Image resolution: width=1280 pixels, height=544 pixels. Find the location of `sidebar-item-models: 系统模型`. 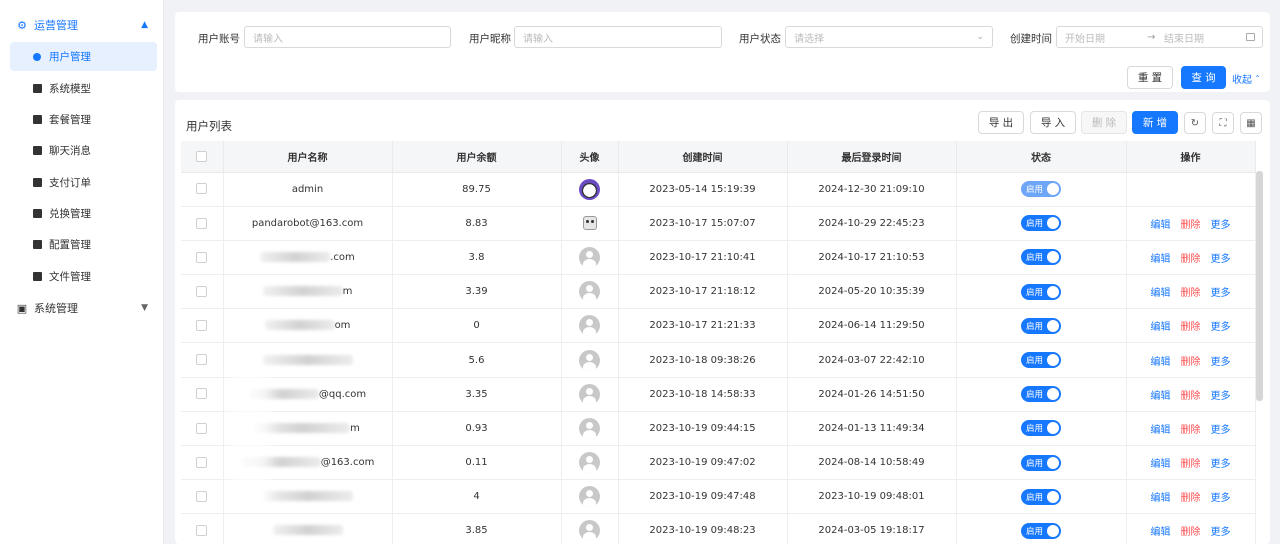

sidebar-item-models: 系统模型 is located at coordinates (83, 88).